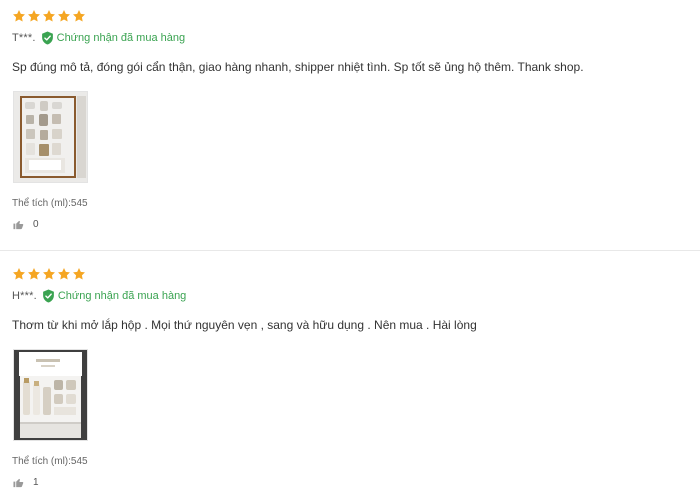  I want to click on review-author-line: T***. Chứng nhận đã mua hàng, so click(98, 38).